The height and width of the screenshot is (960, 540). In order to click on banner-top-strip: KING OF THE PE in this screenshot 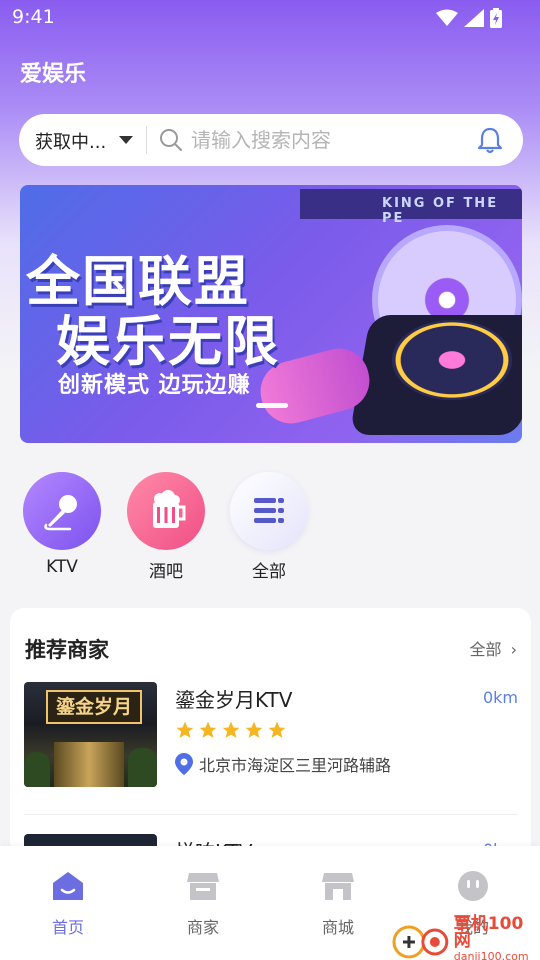, I will do `click(411, 207)`.